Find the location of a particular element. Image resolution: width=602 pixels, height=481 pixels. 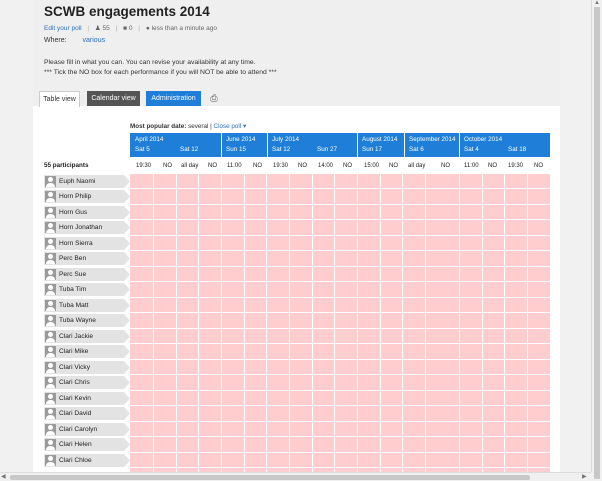

tab-table-view: Table view is located at coordinates (59, 99).